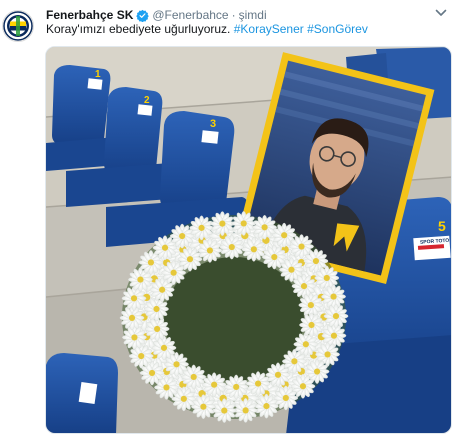 Image resolution: width=457 pixels, height=442 pixels. What do you see at coordinates (213, 124) in the screenshot?
I see `seat-number: 3` at bounding box center [213, 124].